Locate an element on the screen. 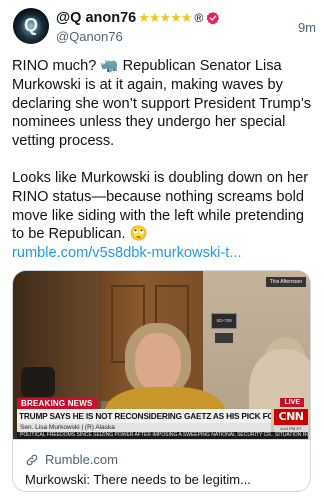  post-timestamp: 9m is located at coordinates (307, 27).